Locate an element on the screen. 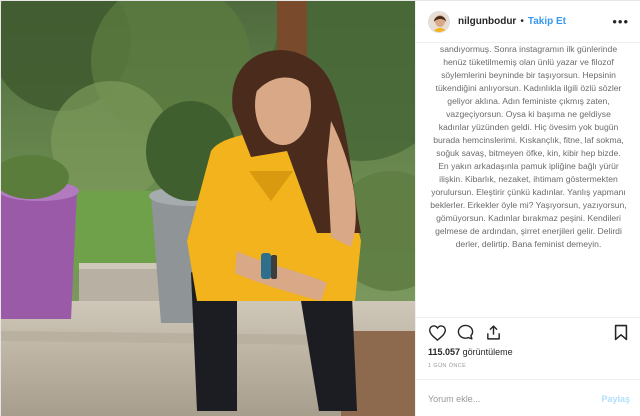  post-comment-button: Paylaş is located at coordinates (615, 399).